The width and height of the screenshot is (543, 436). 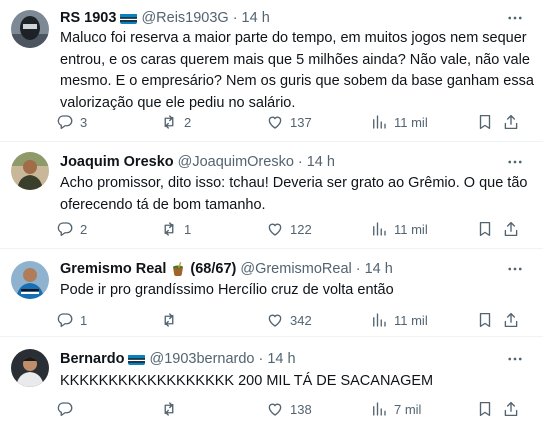 I want to click on reply-button: 2, so click(x=71, y=229).